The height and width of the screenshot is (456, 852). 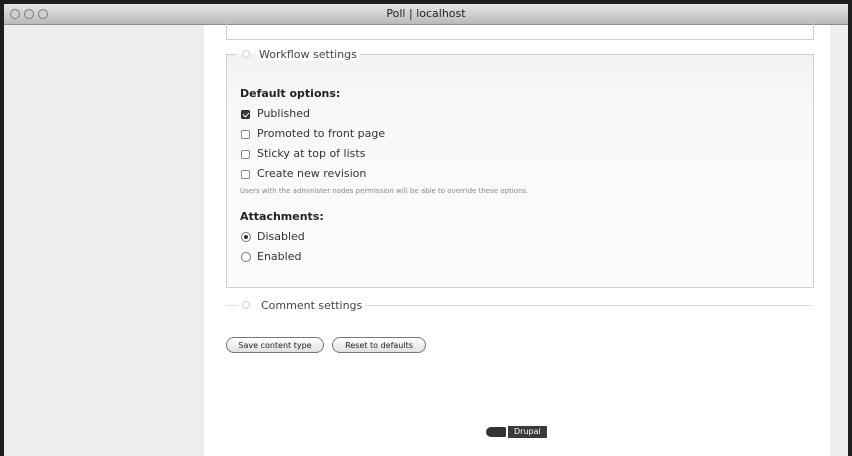 I want to click on published-checkbox, so click(x=245, y=114).